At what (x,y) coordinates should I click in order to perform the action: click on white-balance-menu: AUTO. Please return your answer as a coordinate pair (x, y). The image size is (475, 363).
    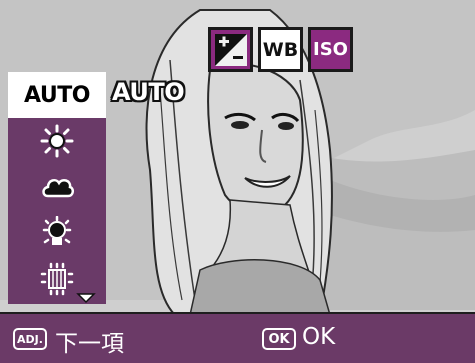
    Looking at the image, I should click on (57, 188).